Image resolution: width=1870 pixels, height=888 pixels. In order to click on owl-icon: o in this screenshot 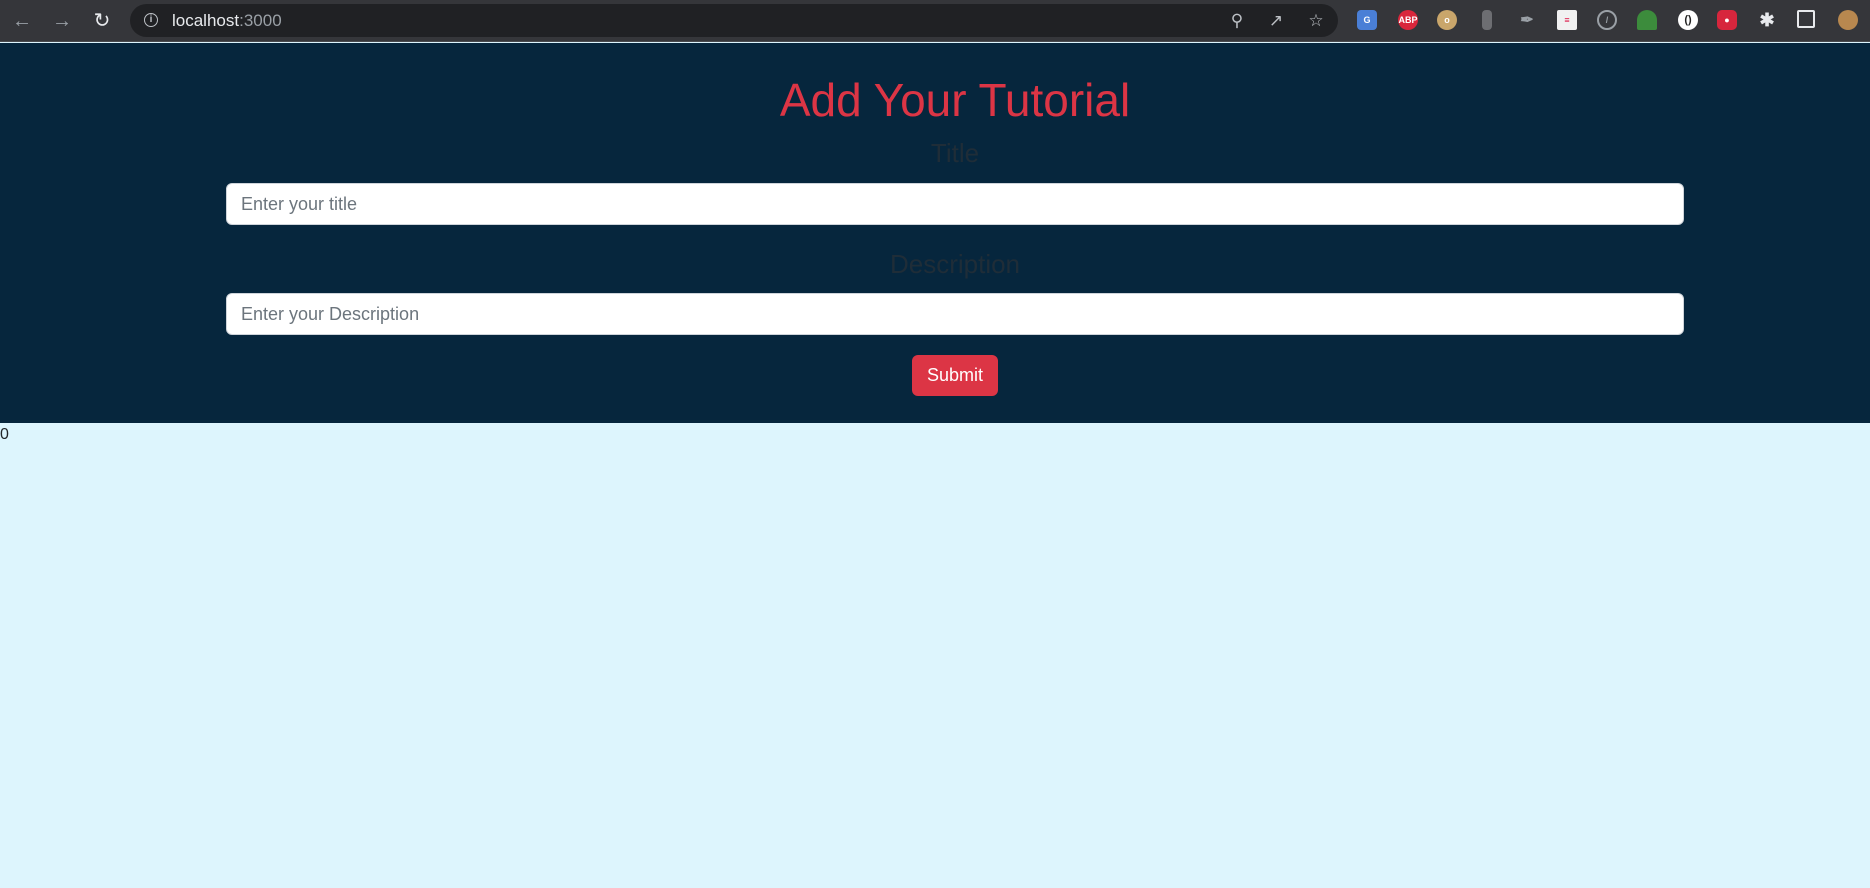, I will do `click(1447, 20)`.